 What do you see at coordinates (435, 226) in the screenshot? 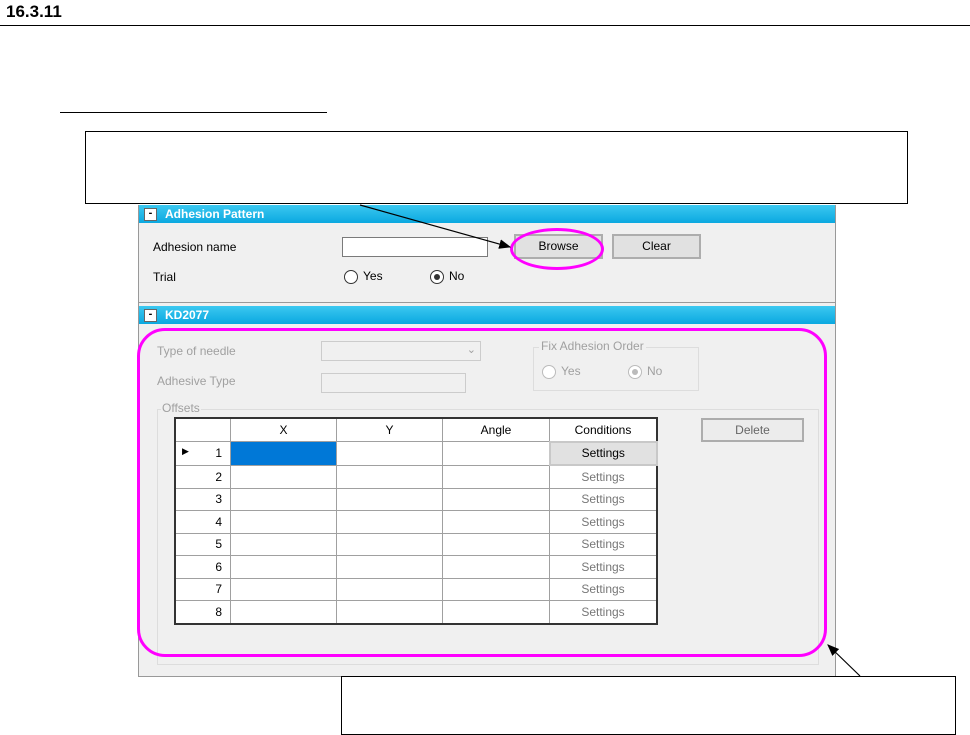
I see `arrow-to-browse` at bounding box center [435, 226].